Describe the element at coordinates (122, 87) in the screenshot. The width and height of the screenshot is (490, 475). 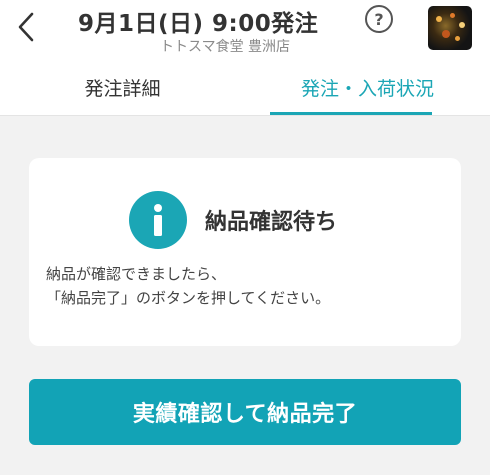
I see `tab-order-detail: 発注詳細` at that location.